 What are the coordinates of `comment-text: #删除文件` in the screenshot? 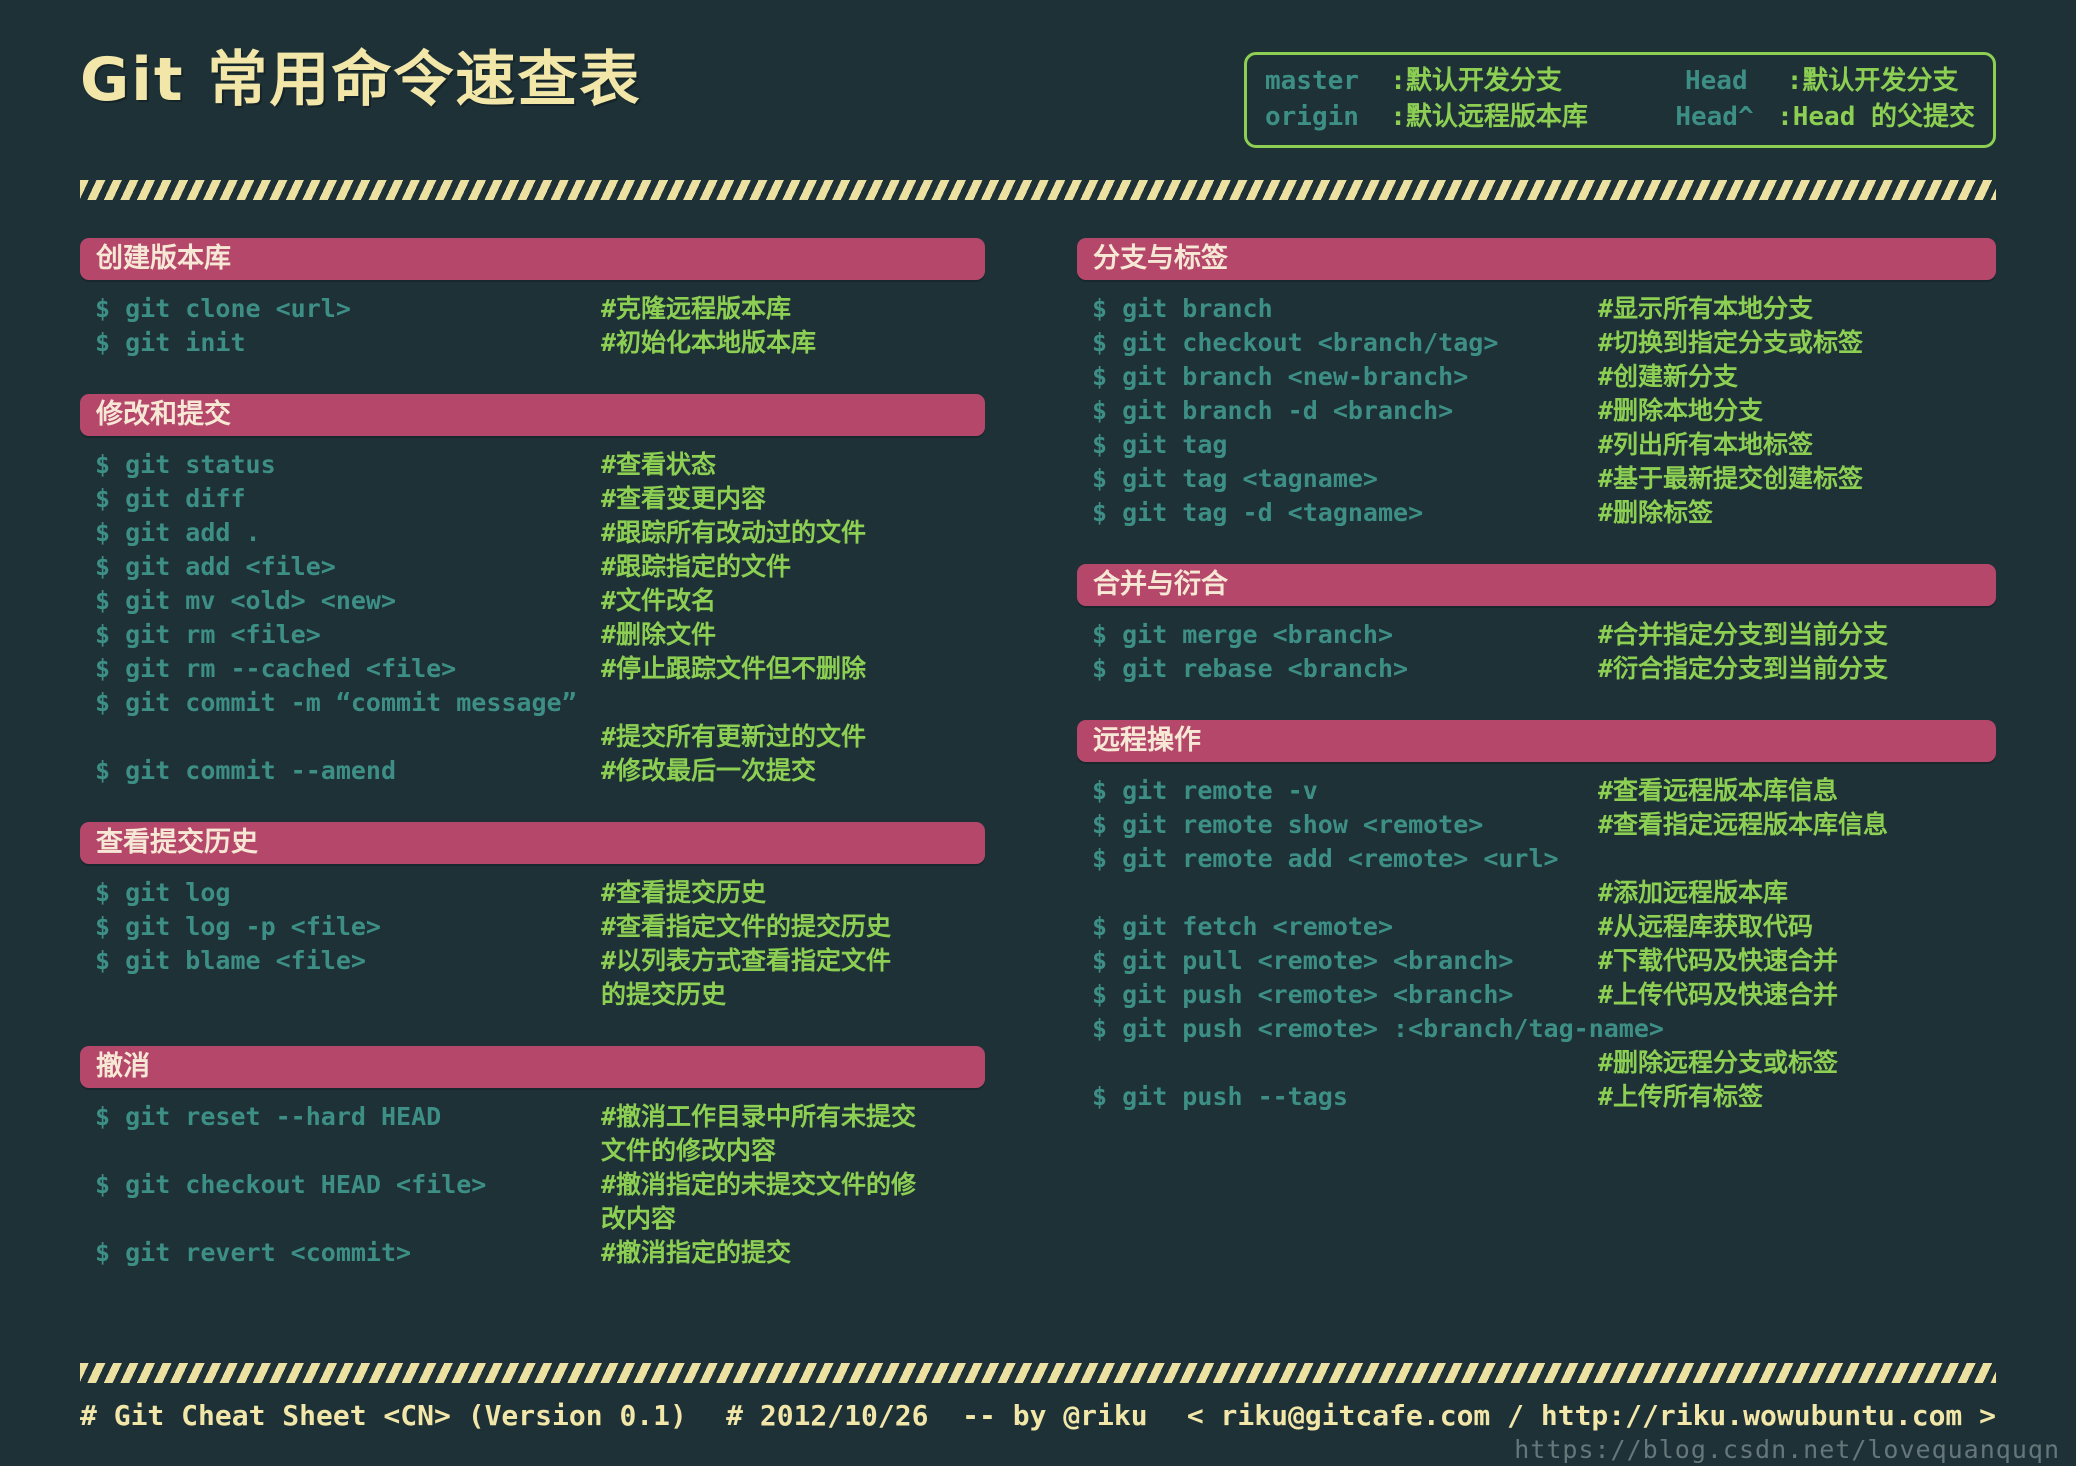 It's located at (659, 634).